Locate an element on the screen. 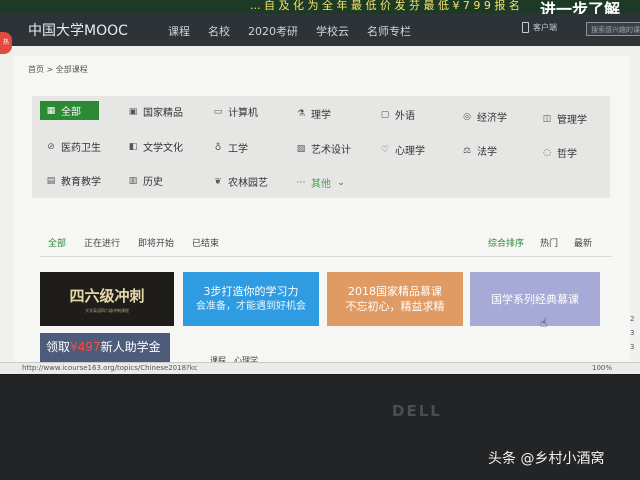 This screenshot has width=640, height=480. category-education: ▤ 教育教学 is located at coordinates (73, 181).